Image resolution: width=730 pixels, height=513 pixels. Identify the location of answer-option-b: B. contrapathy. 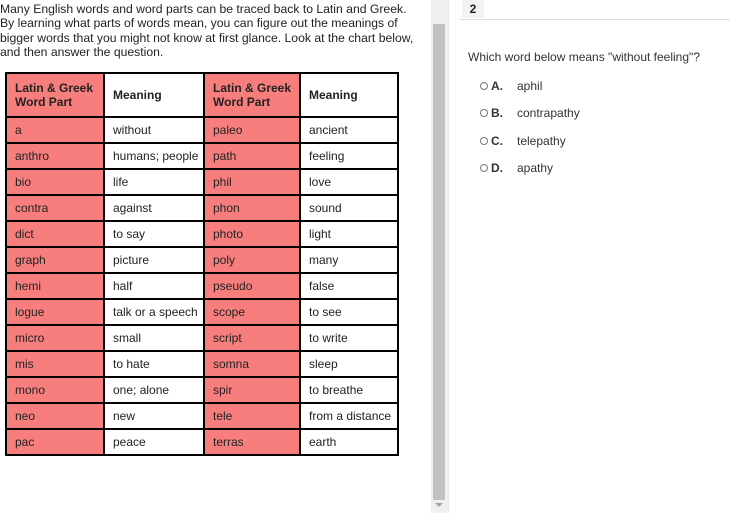
(530, 113).